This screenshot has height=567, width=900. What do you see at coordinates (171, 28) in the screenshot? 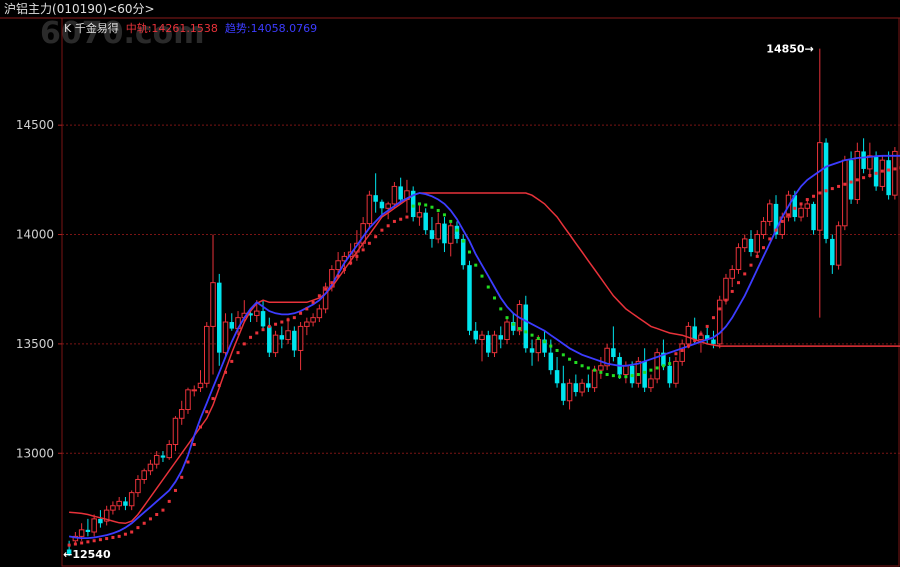
I see `mid-track-value: 中轨:14261.1538` at bounding box center [171, 28].